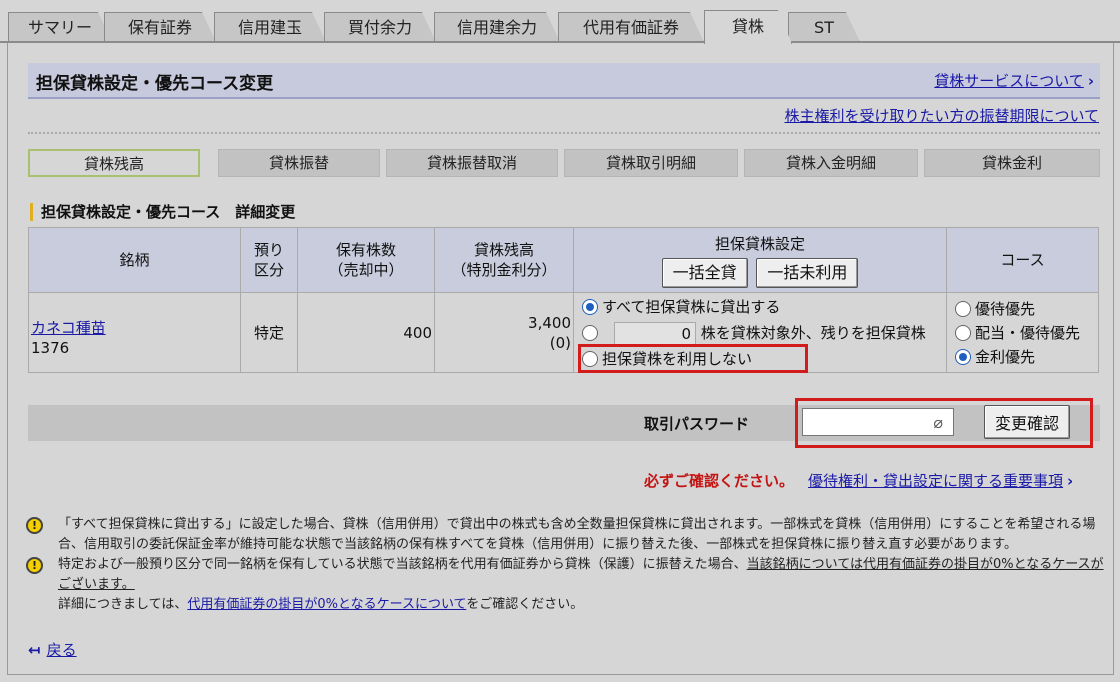  What do you see at coordinates (50, 347) in the screenshot?
I see `stock-code: 1376` at bounding box center [50, 347].